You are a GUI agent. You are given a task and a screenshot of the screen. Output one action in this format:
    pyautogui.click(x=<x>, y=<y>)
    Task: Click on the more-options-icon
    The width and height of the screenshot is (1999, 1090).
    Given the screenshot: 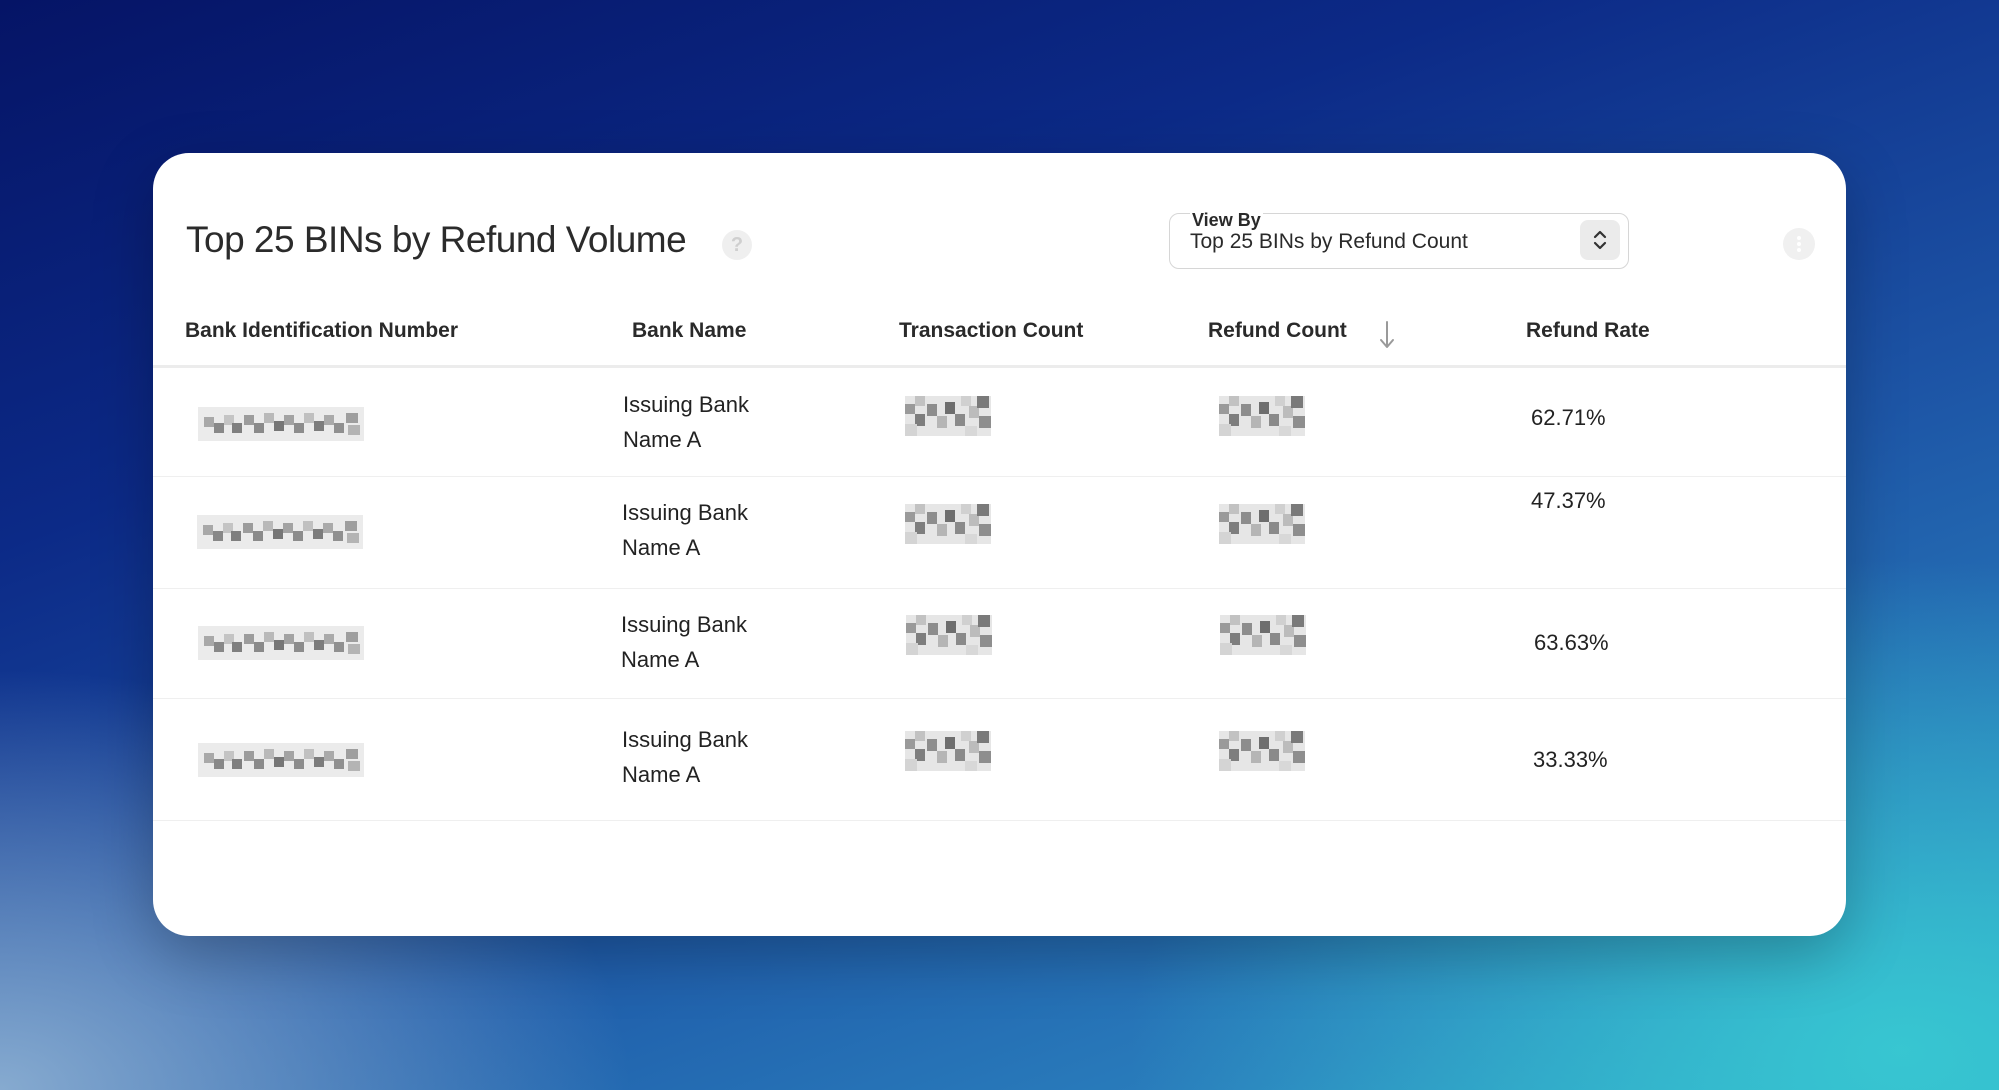 What is the action you would take?
    pyautogui.click(x=1799, y=244)
    